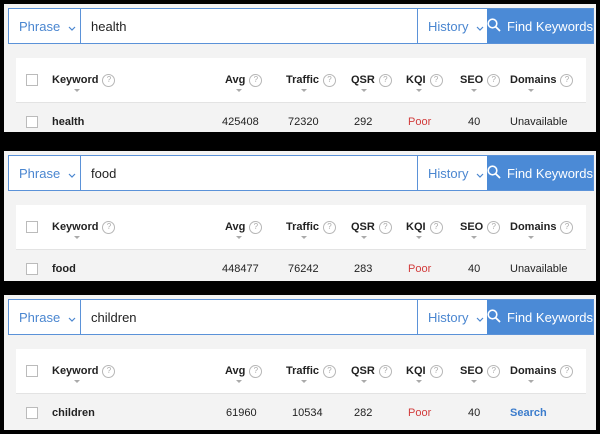  Describe the element at coordinates (249, 26) in the screenshot. I see `keyword-search-input: health` at that location.